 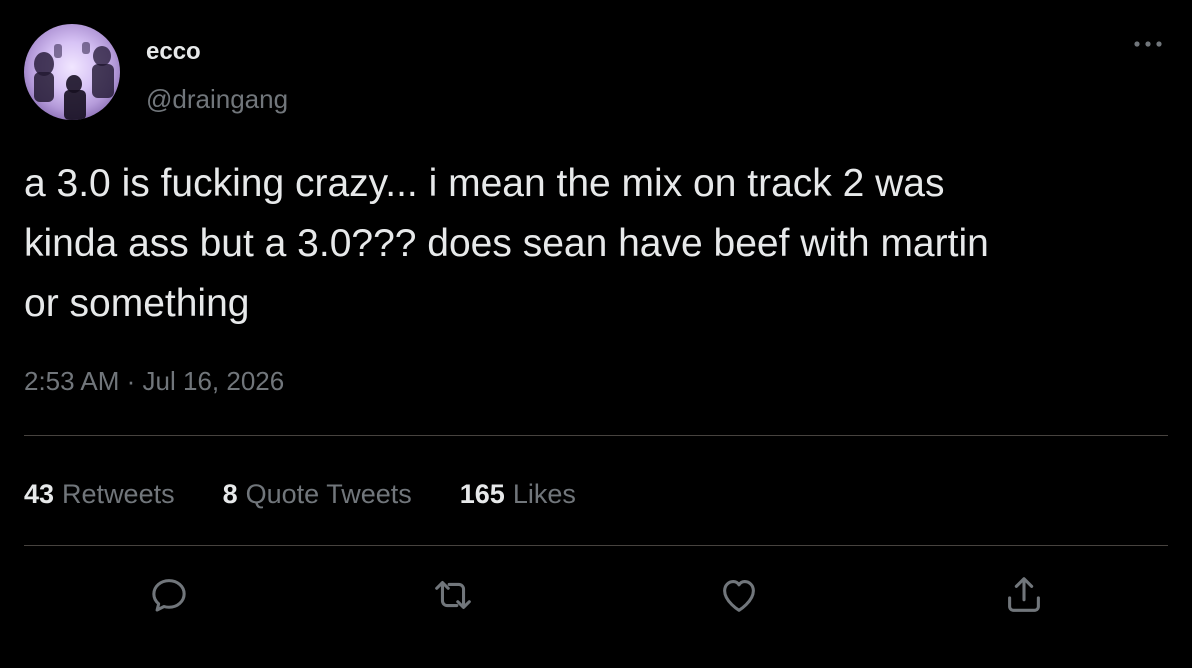 What do you see at coordinates (596, 435) in the screenshot?
I see `divider-top` at bounding box center [596, 435].